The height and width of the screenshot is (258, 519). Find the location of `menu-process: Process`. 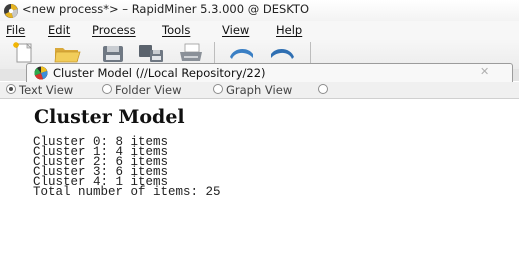

menu-process: Process is located at coordinates (114, 30).